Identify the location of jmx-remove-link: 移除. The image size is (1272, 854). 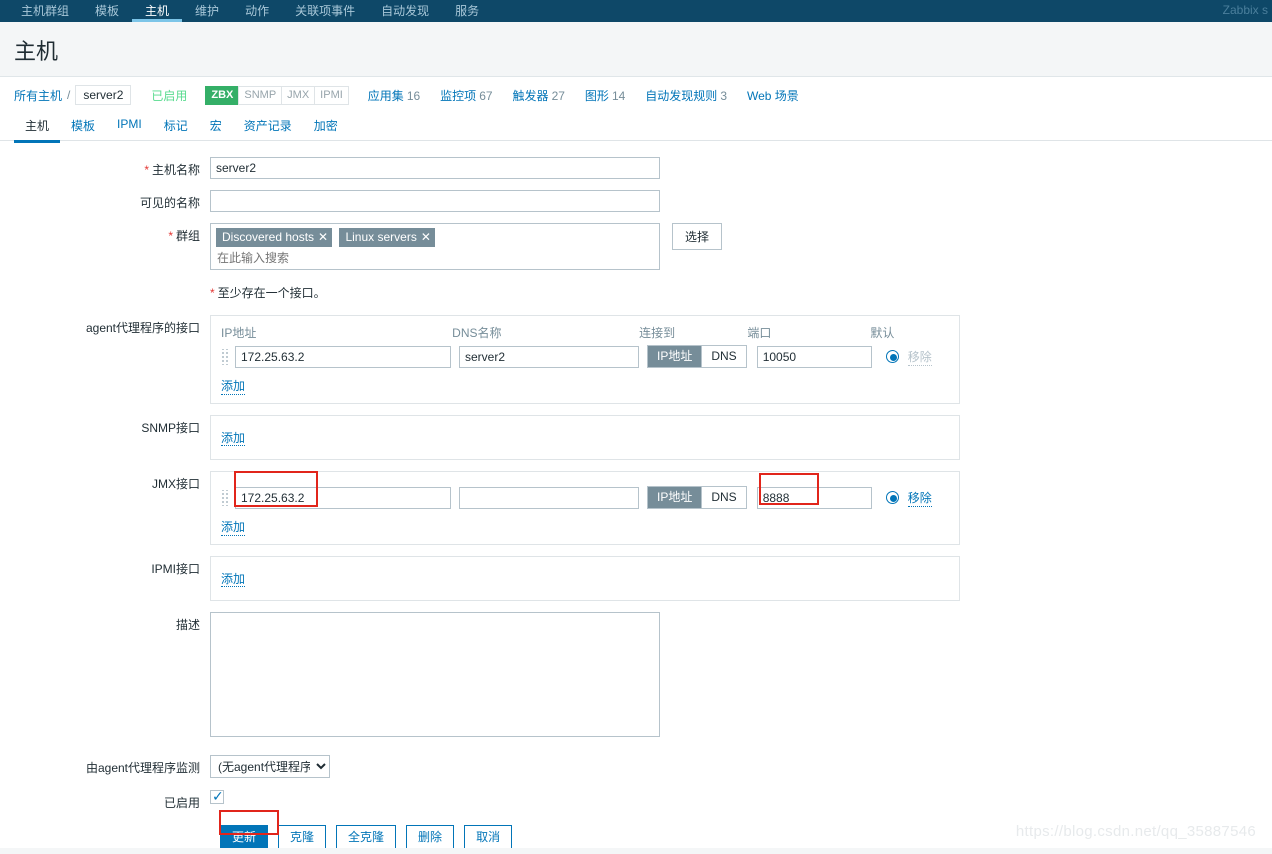
(919, 498).